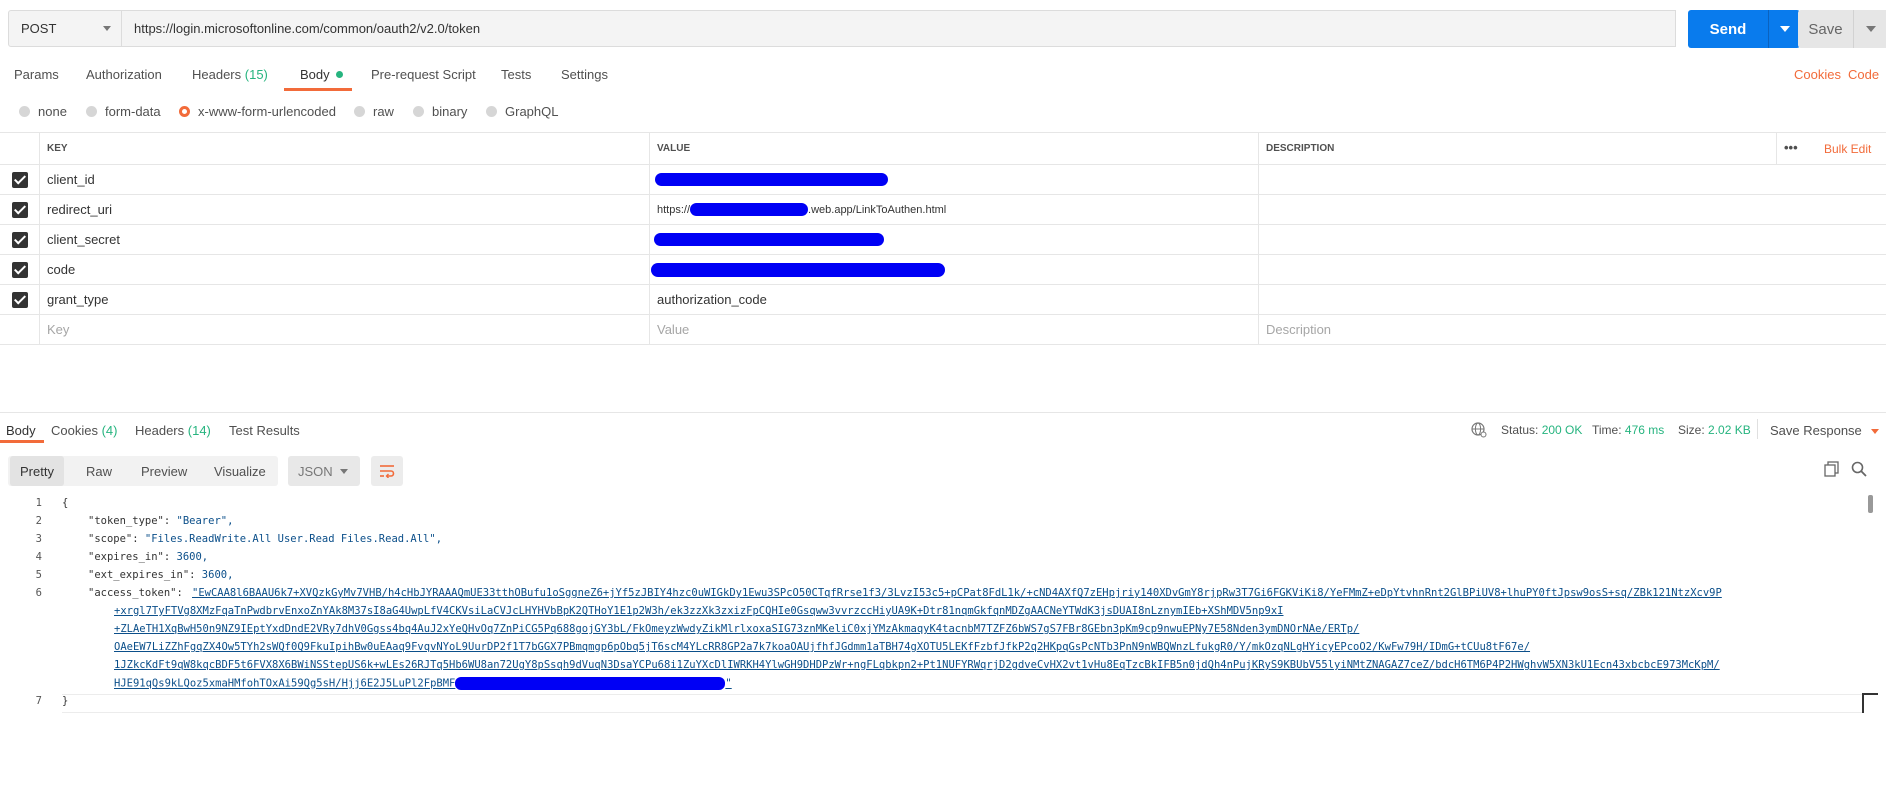 The width and height of the screenshot is (1886, 794). What do you see at coordinates (192, 557) in the screenshot?
I see `json-value: 3600,` at bounding box center [192, 557].